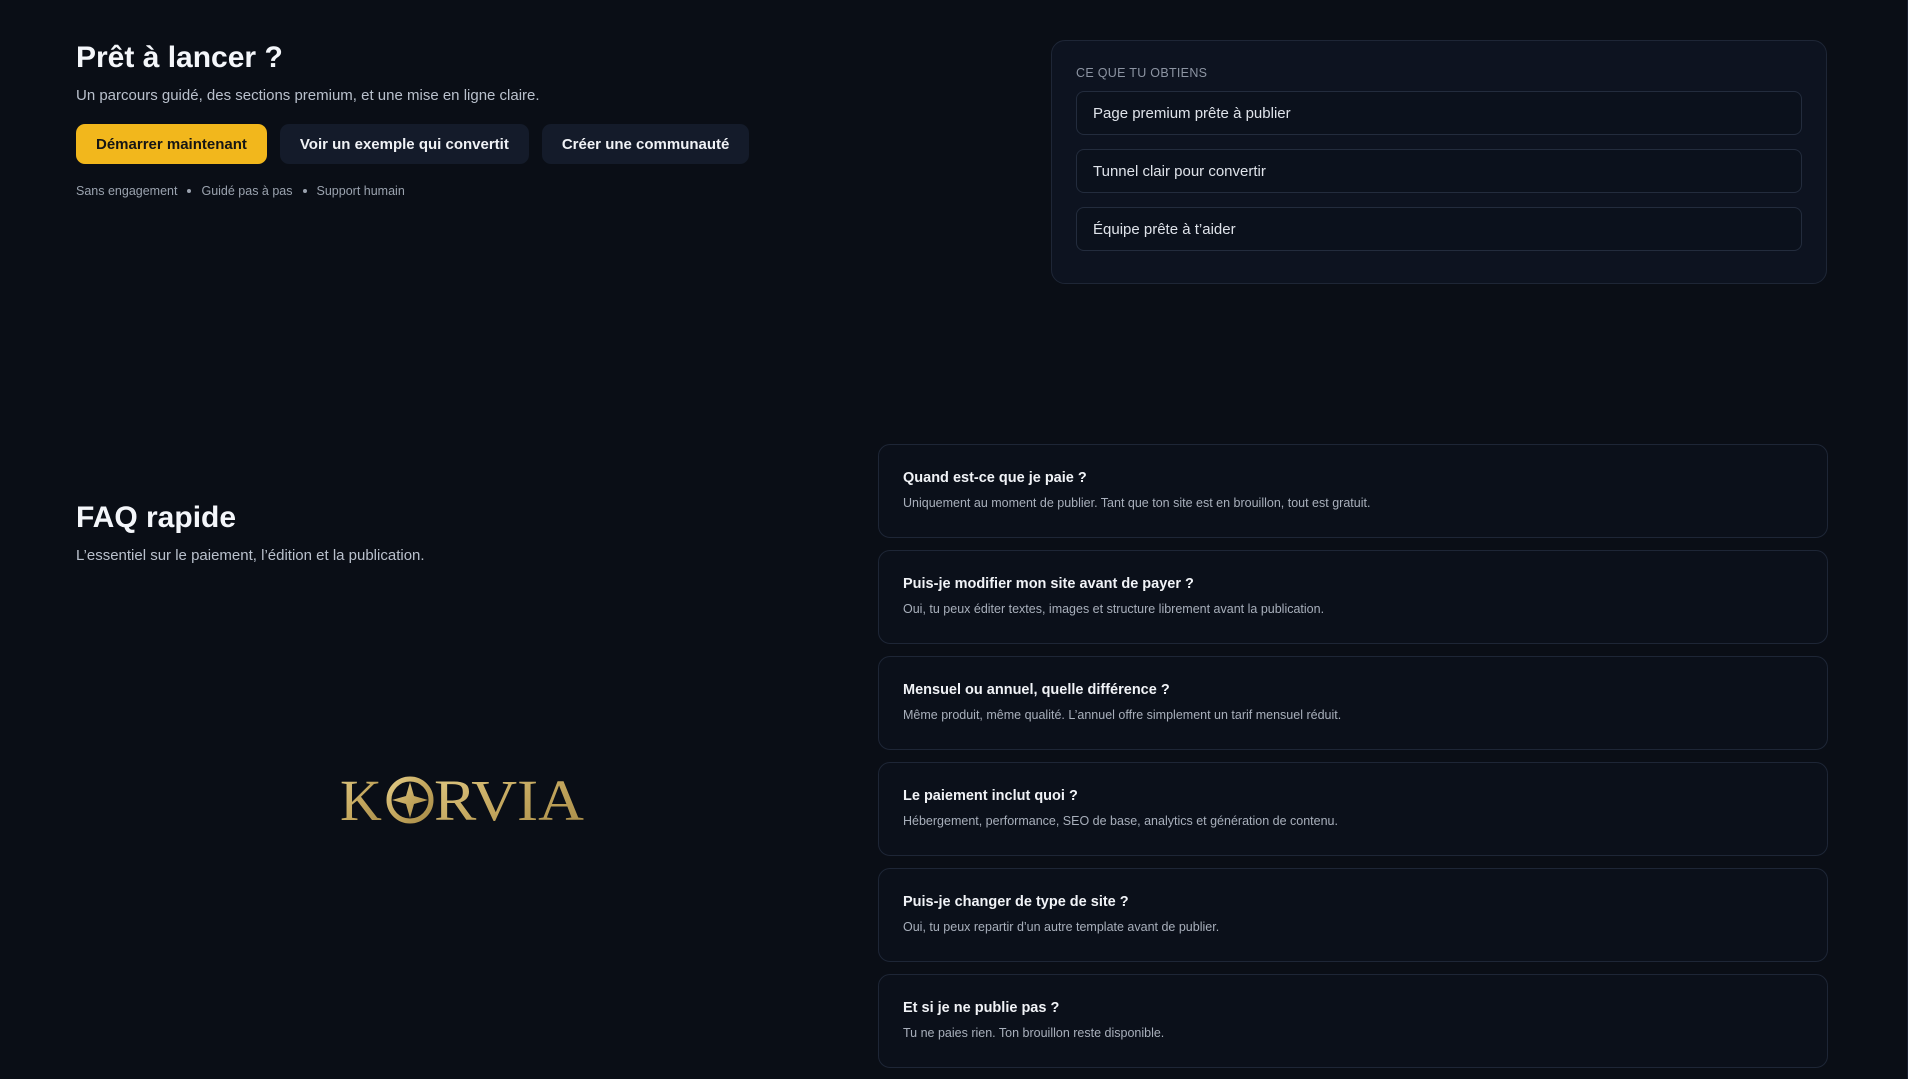 The height and width of the screenshot is (1079, 1908). Describe the element at coordinates (509, 798) in the screenshot. I see `logo-letters-right: RVIA` at that location.